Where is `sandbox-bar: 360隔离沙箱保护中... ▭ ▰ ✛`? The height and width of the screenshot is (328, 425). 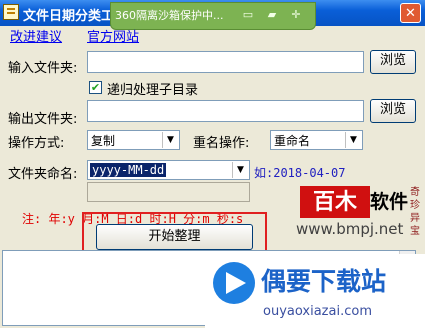
sandbox-bar: 360隔离沙箱保护中... ▭ ▰ ✛ is located at coordinates (213, 16).